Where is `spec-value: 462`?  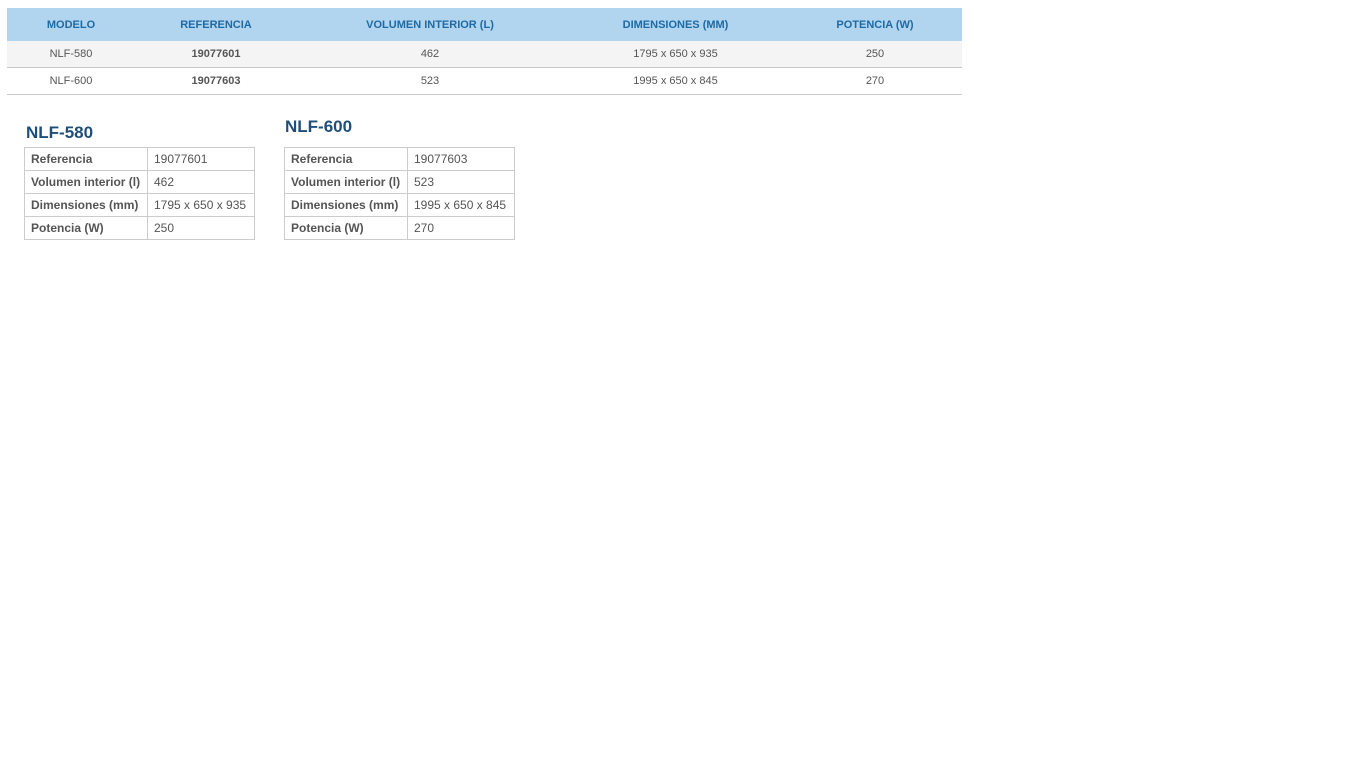 spec-value: 462 is located at coordinates (201, 182).